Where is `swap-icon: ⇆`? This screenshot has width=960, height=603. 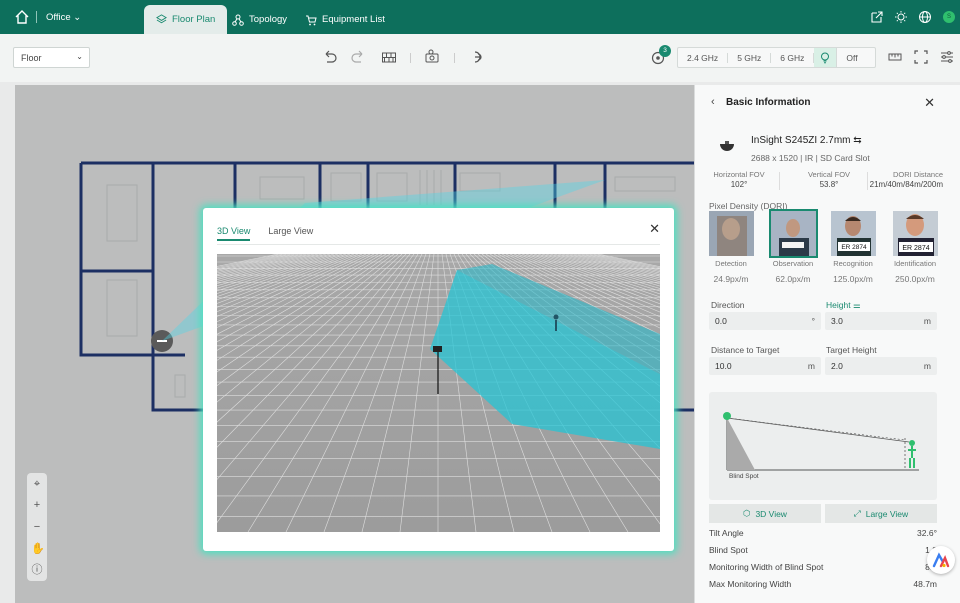
swap-icon: ⇆ is located at coordinates (857, 140).